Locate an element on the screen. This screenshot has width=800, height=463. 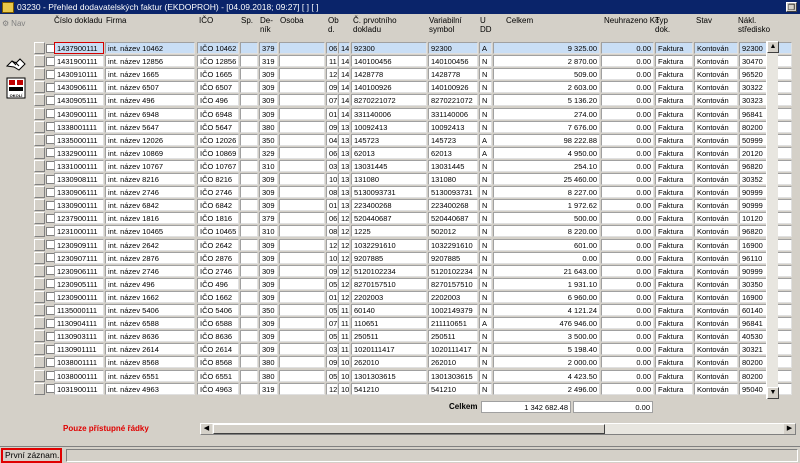
cell-varsym: 223400268 is located at coordinates (453, 205).